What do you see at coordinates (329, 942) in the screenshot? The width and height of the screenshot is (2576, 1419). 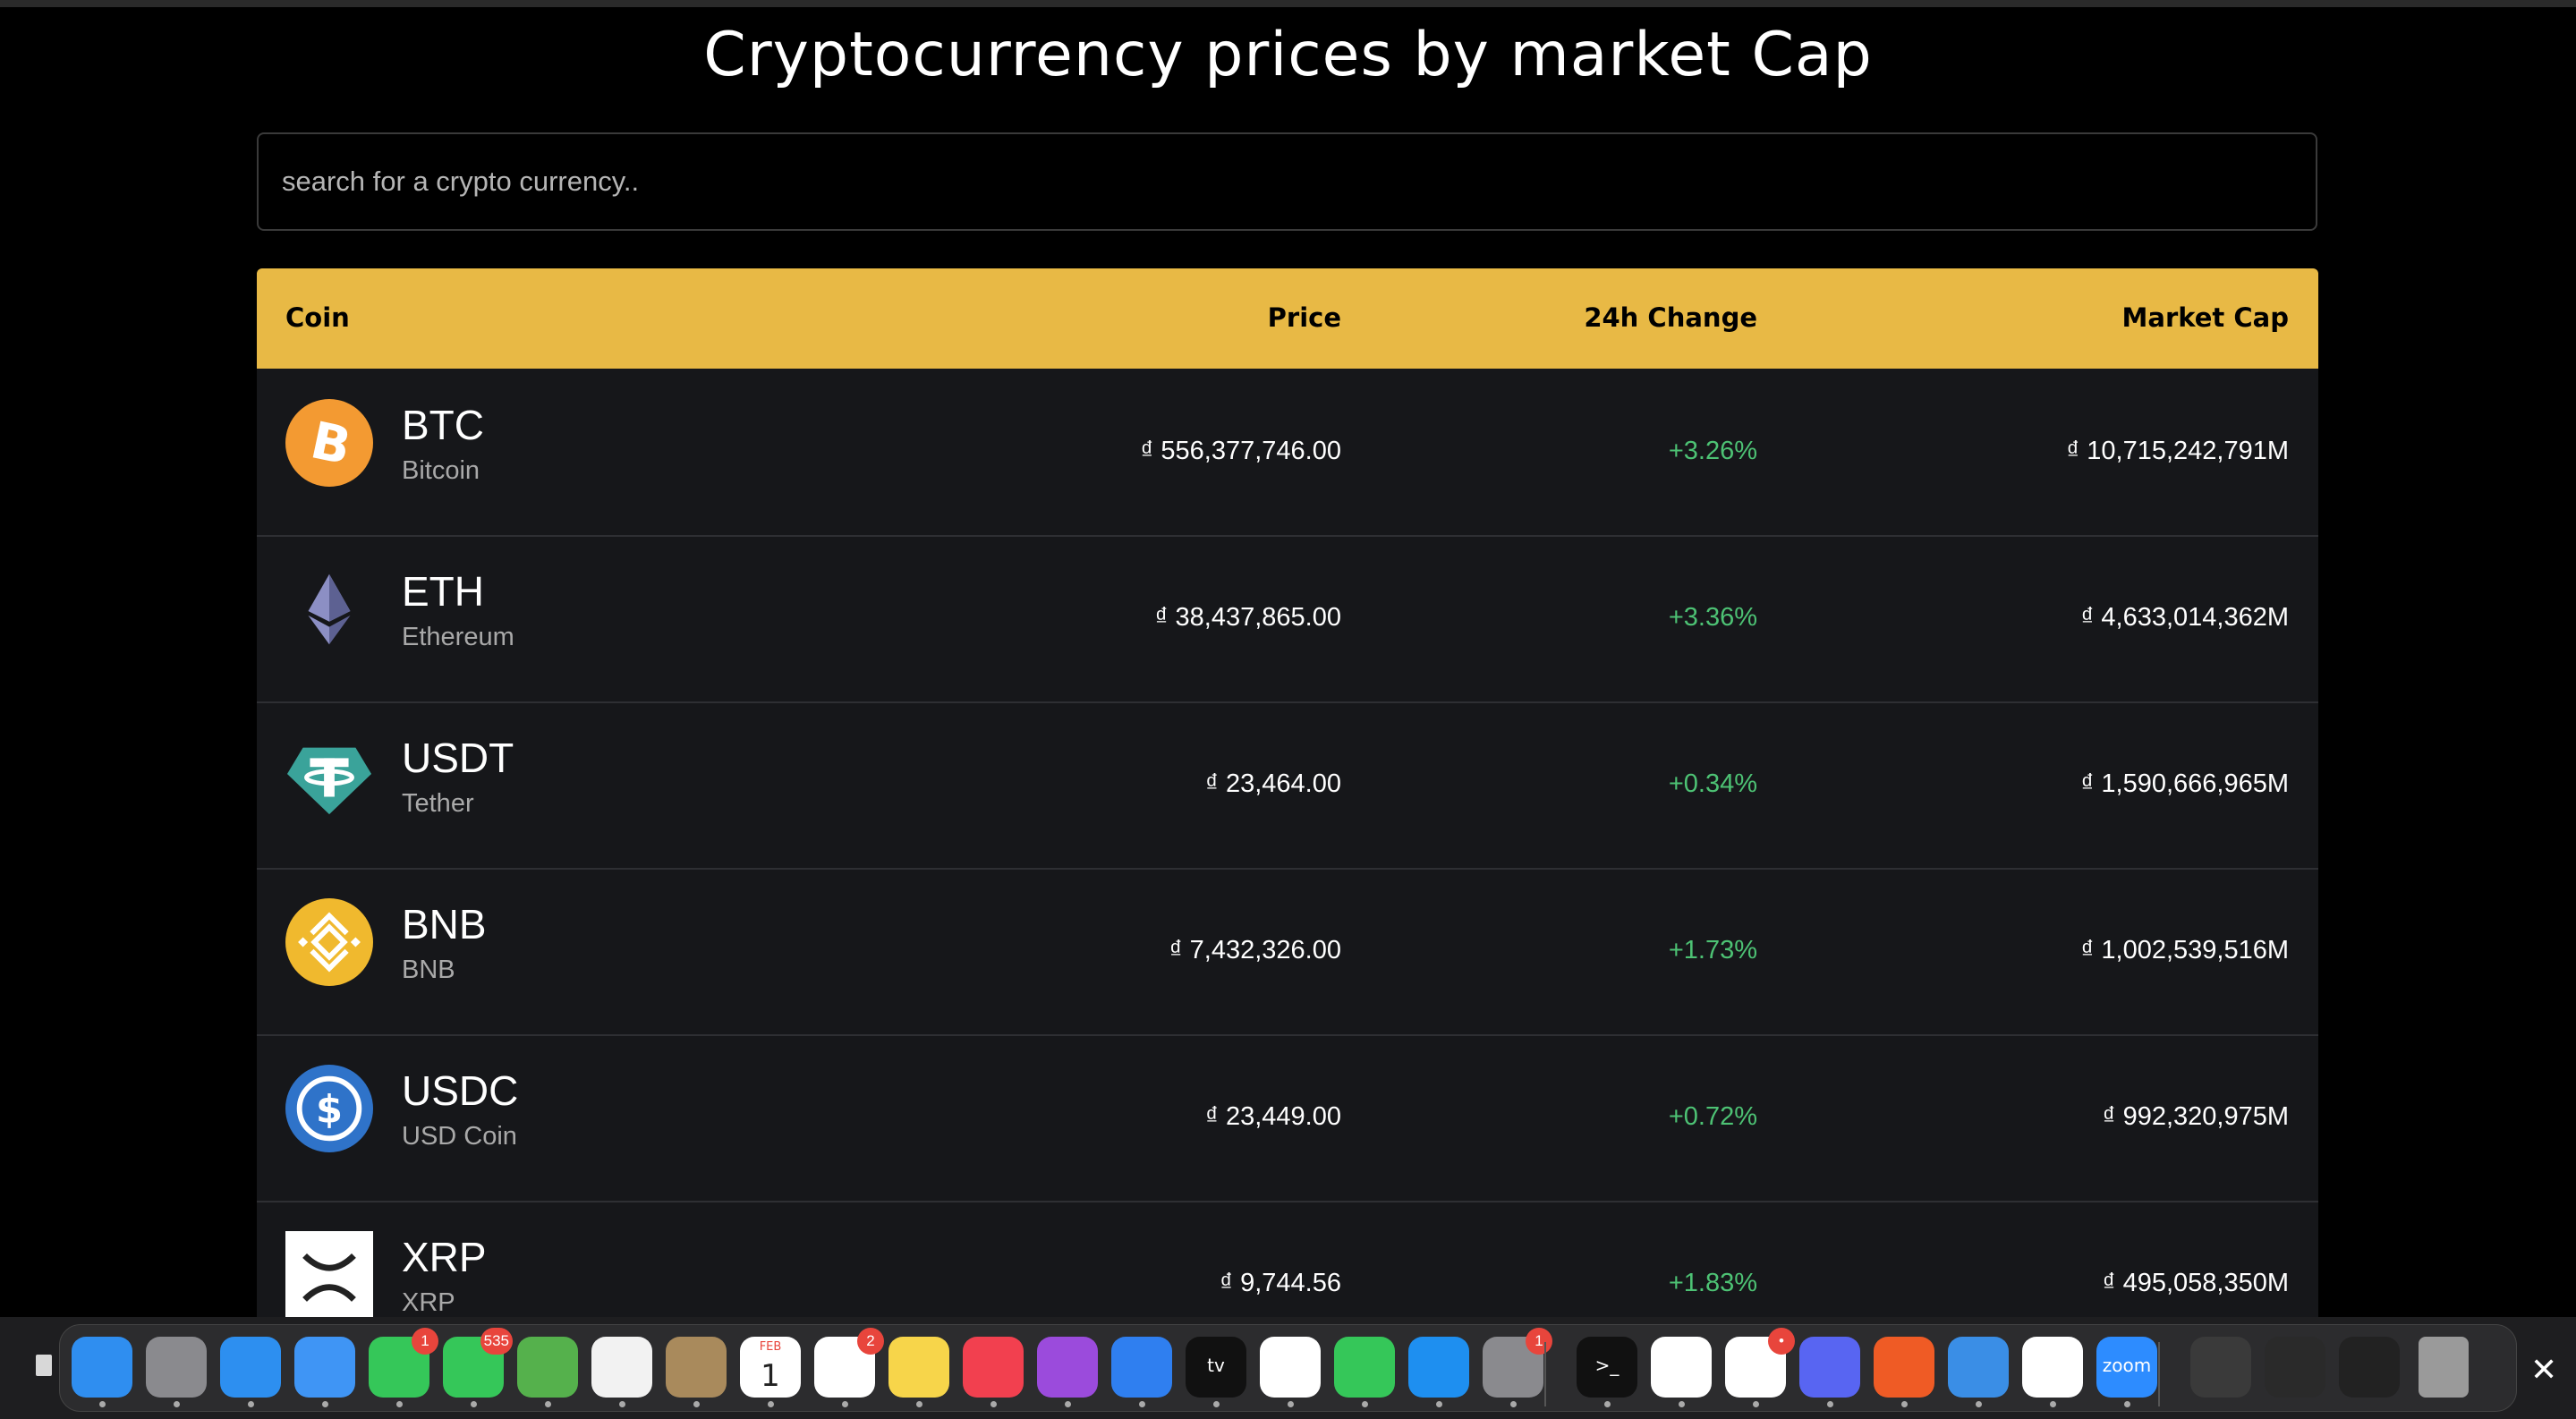 I see `bnb-icon` at bounding box center [329, 942].